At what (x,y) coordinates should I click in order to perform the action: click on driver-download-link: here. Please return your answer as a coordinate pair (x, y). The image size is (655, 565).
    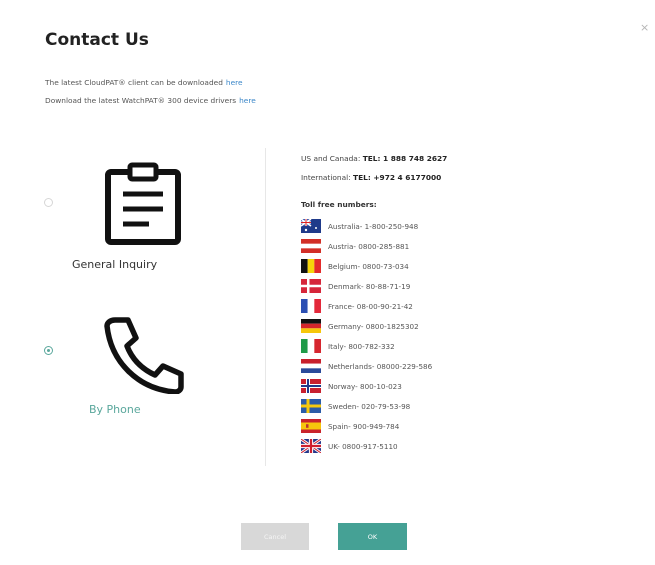
    Looking at the image, I should click on (247, 100).